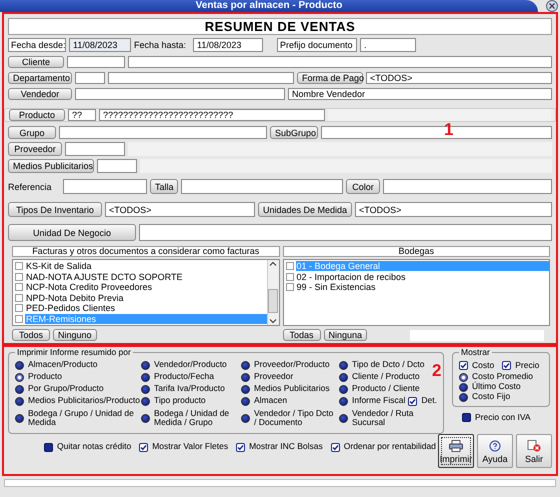 The height and width of the screenshot is (497, 560). Describe the element at coordinates (363, 186) in the screenshot. I see `filter-button: Color` at that location.